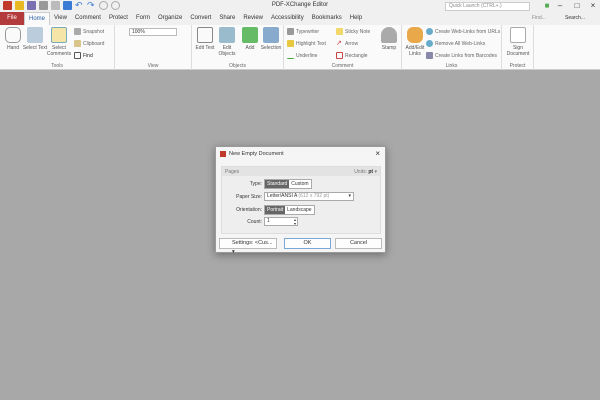  Describe the element at coordinates (77, 43) in the screenshot. I see `clipboard-icon` at that location.